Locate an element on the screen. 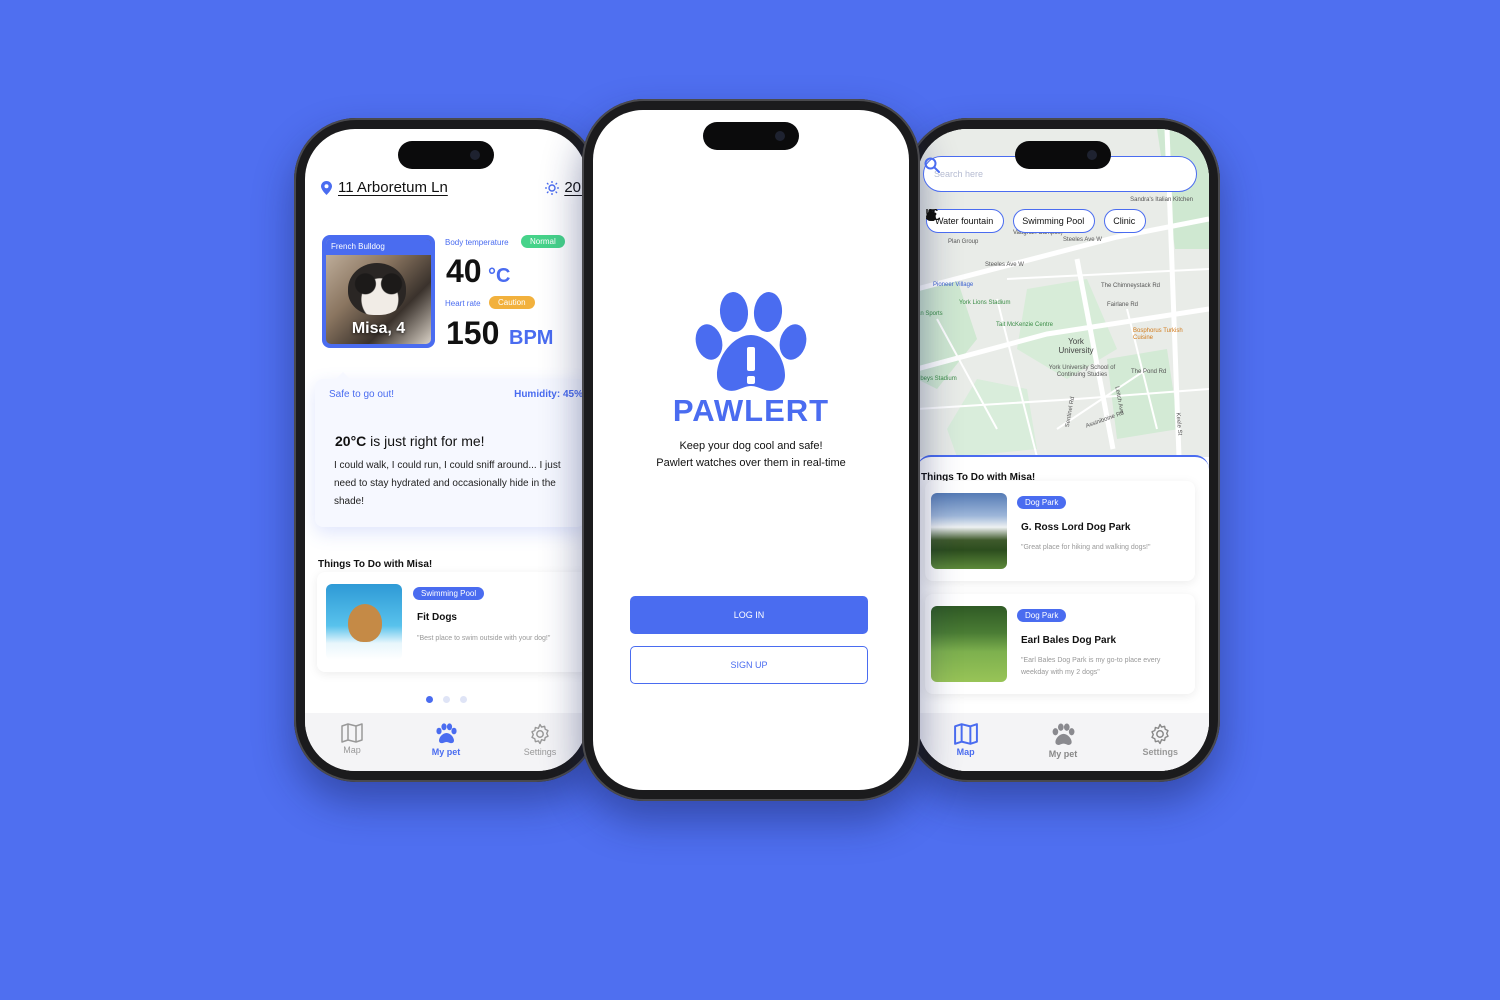  filter-clinic: Clinic is located at coordinates (1036, 221).